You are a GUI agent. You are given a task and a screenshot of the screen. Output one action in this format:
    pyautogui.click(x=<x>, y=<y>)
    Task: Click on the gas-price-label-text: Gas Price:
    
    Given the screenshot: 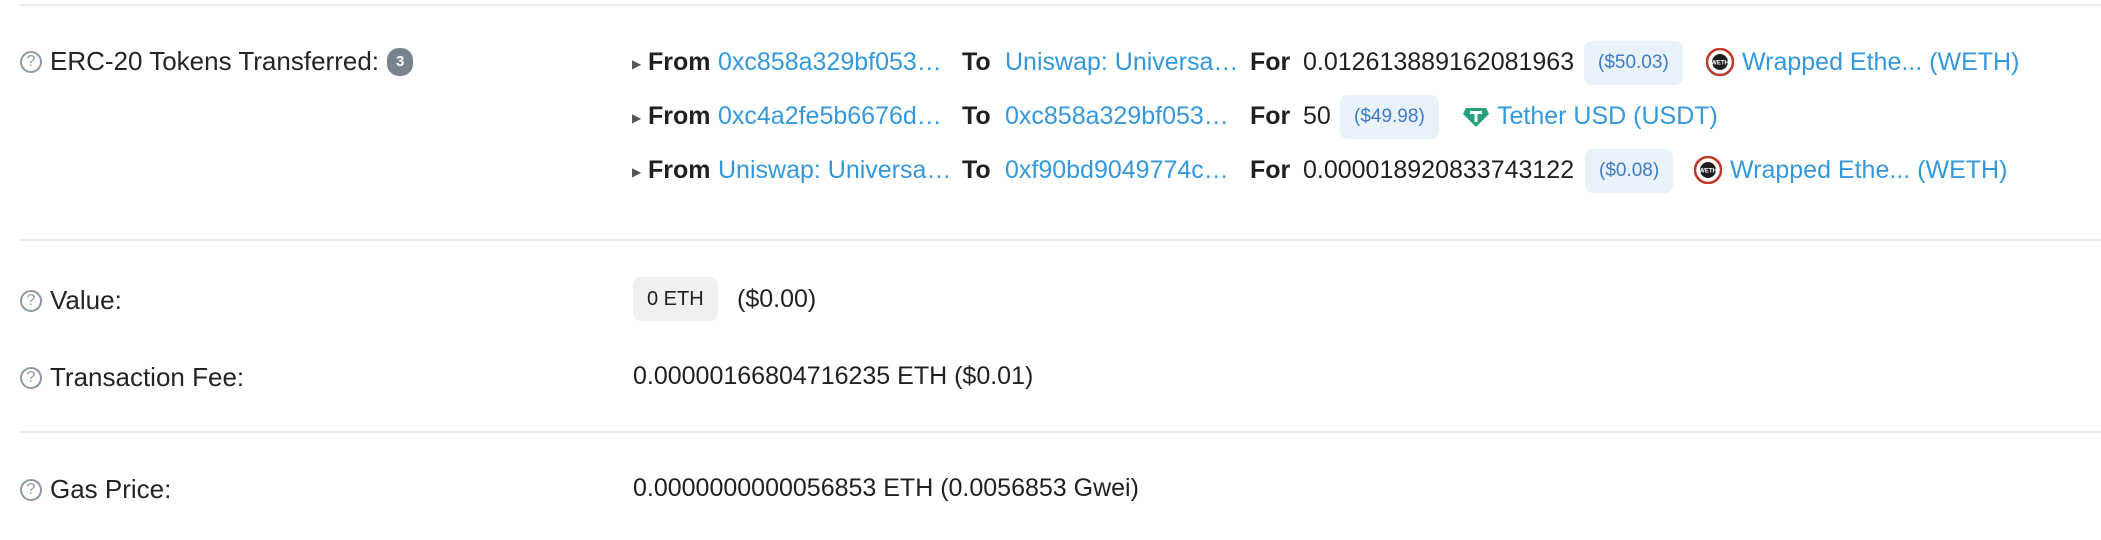 What is the action you would take?
    pyautogui.click(x=111, y=489)
    